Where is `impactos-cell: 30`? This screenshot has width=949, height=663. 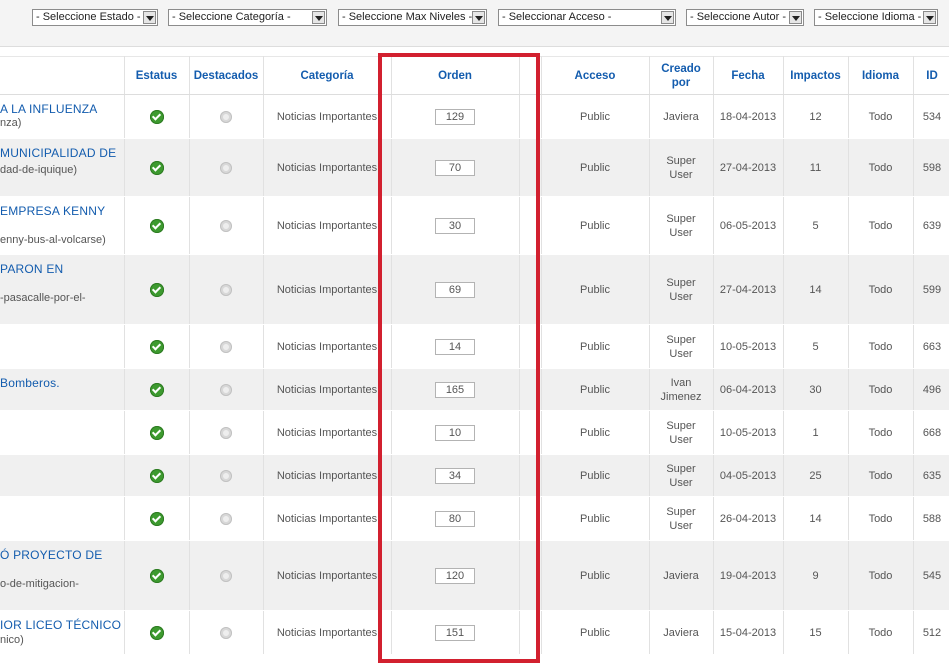 impactos-cell: 30 is located at coordinates (816, 389).